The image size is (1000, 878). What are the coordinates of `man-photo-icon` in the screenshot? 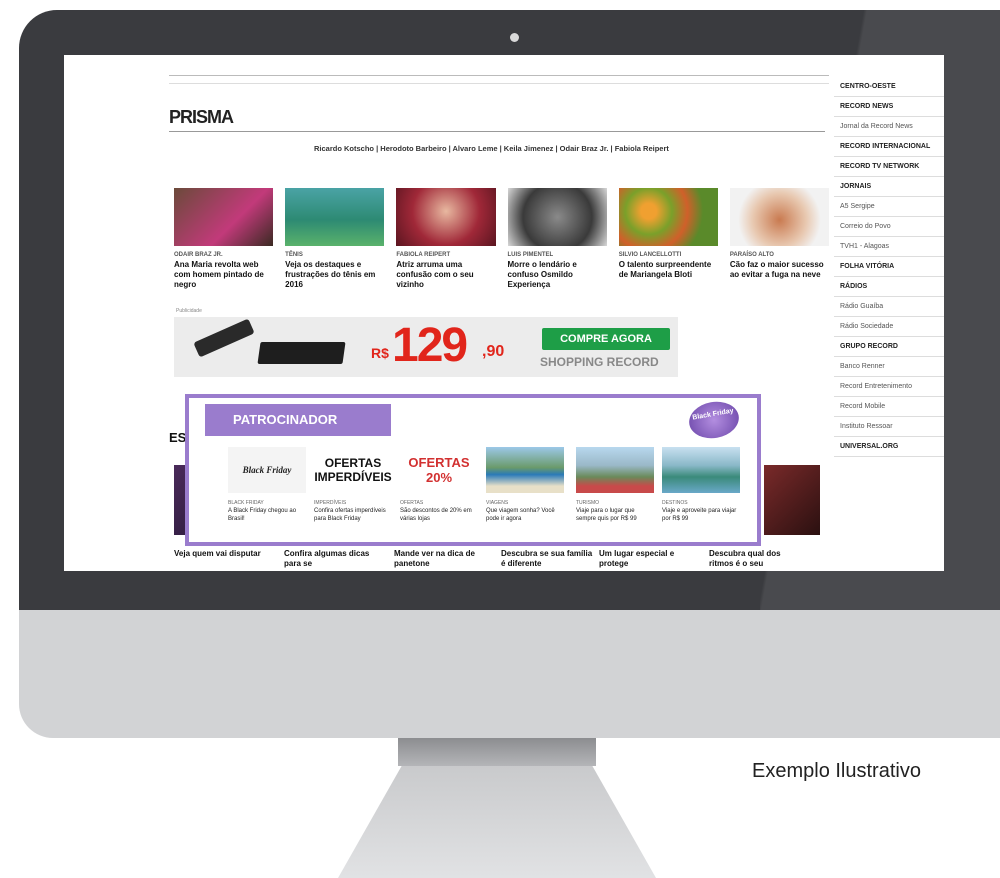 It's located at (557, 217).